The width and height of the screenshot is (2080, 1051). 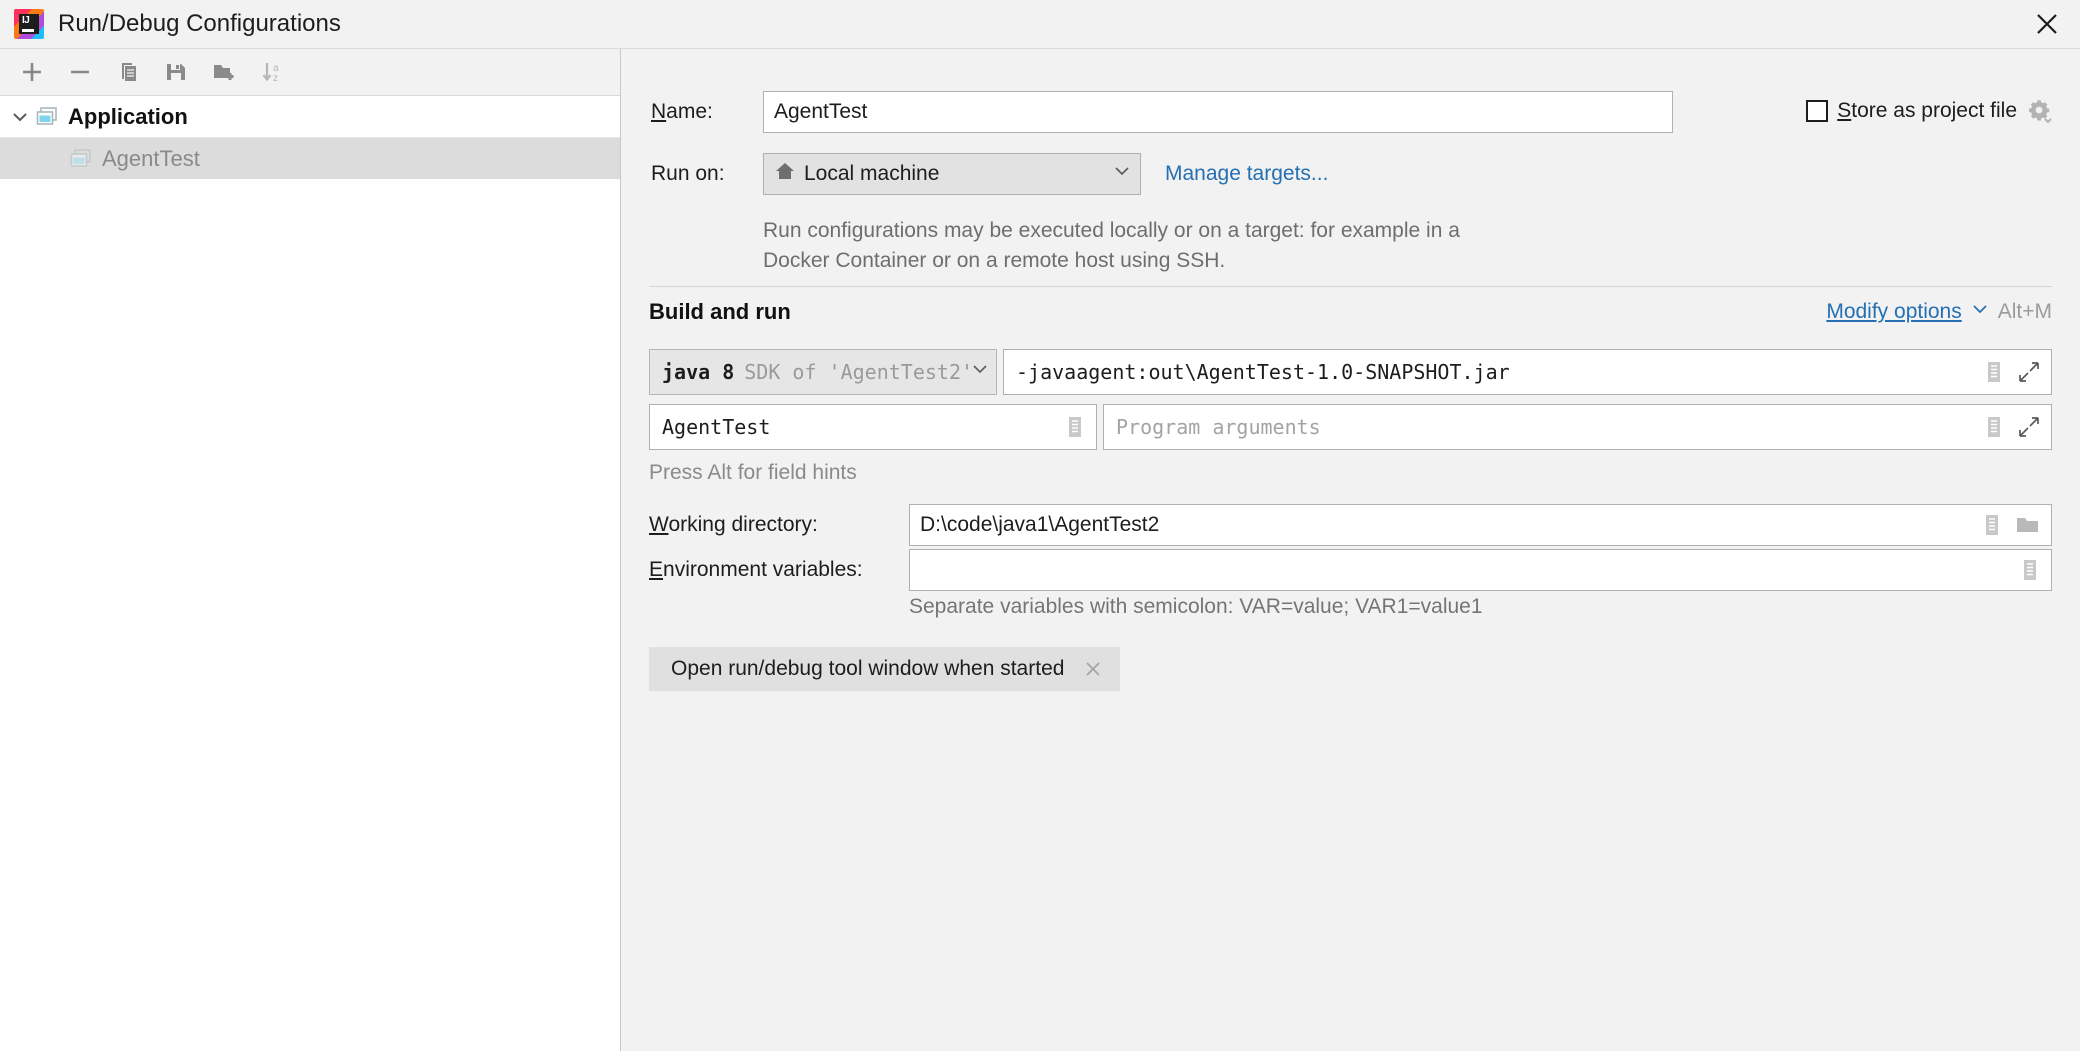 What do you see at coordinates (1577, 427) in the screenshot?
I see `program-arguments-input: Program arguments` at bounding box center [1577, 427].